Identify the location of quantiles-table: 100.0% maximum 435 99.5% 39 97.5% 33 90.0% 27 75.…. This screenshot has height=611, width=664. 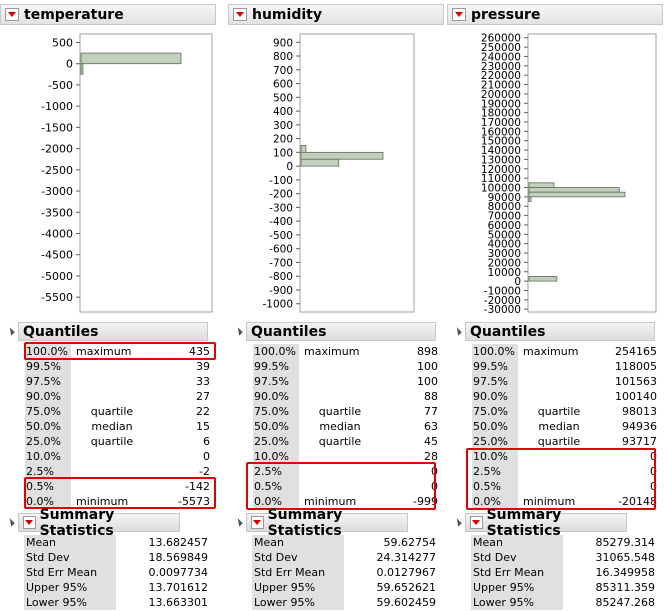
(119, 426).